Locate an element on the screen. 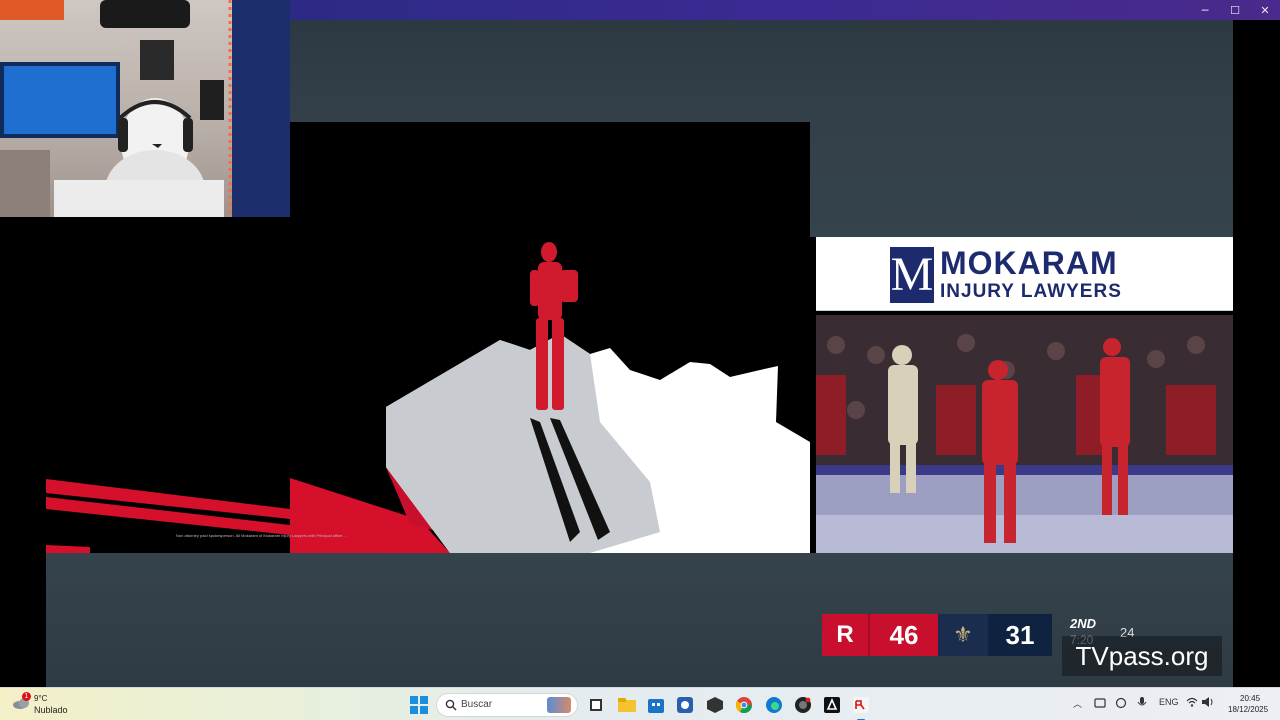 The image size is (1280, 720). webcam-scene is located at coordinates (145, 108).